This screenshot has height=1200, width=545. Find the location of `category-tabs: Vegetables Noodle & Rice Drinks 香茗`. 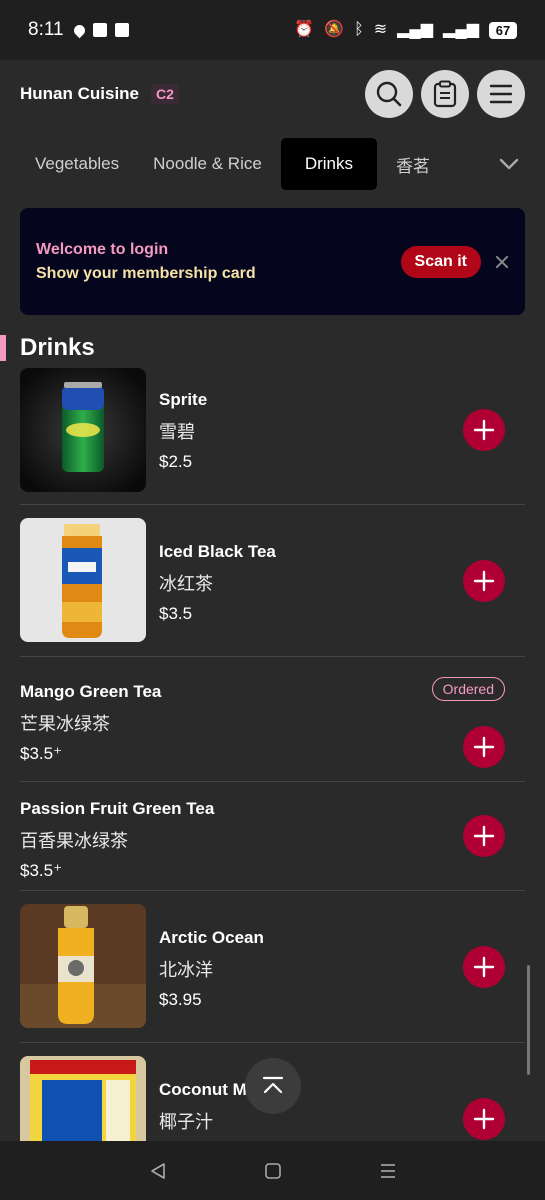

category-tabs: Vegetables Noodle & Rice Drinks 香茗 is located at coordinates (272, 164).